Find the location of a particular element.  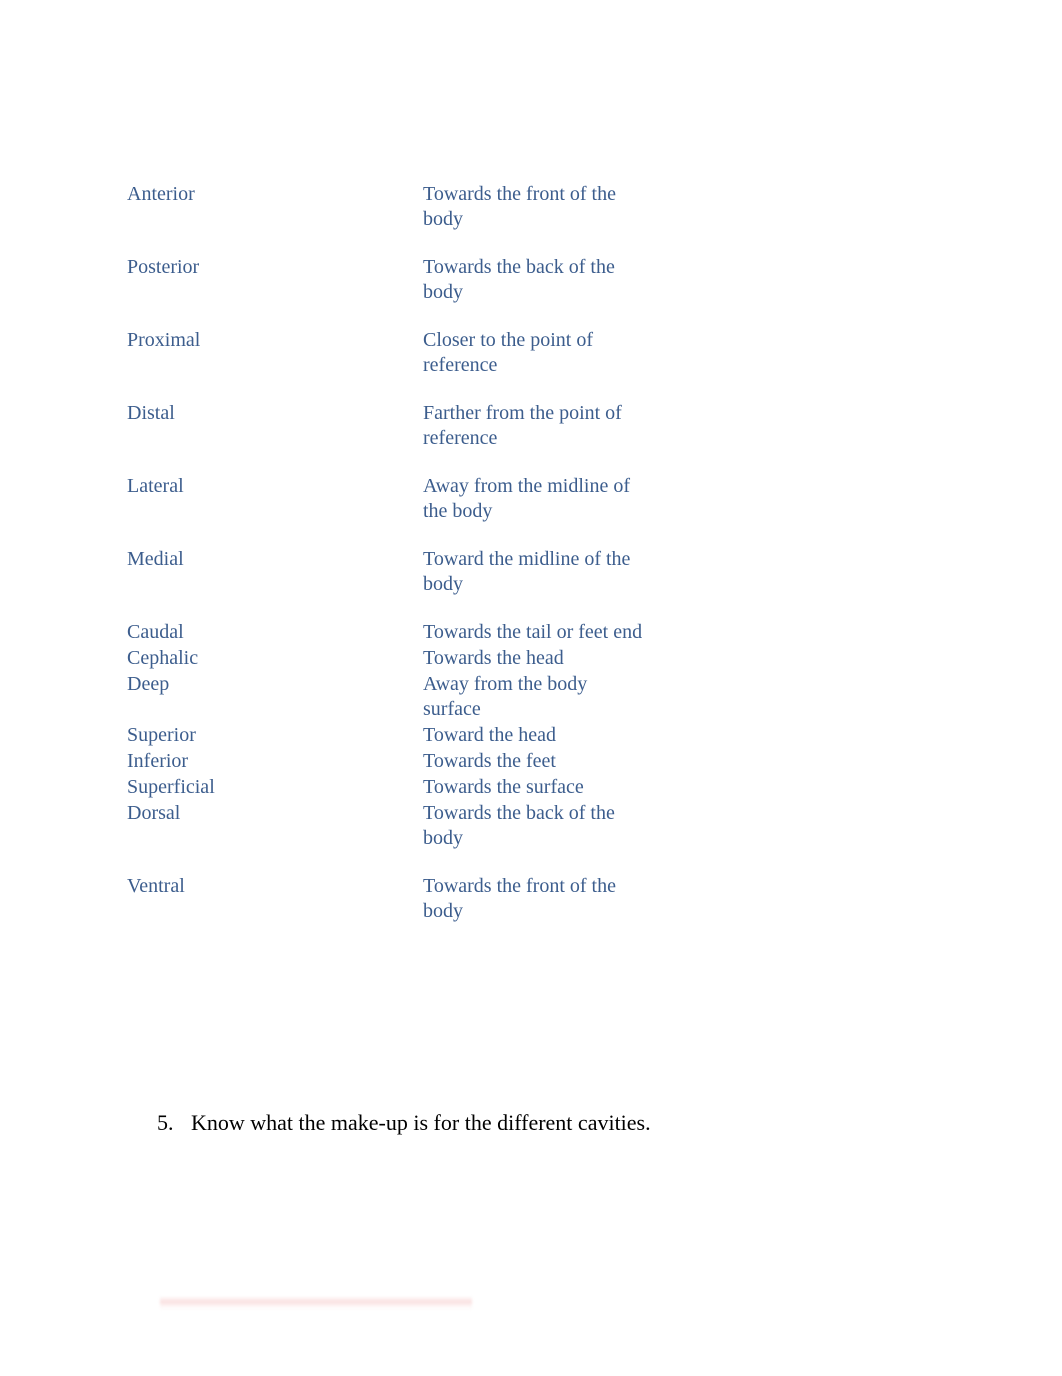

term-text: Proximal is located at coordinates (164, 340).